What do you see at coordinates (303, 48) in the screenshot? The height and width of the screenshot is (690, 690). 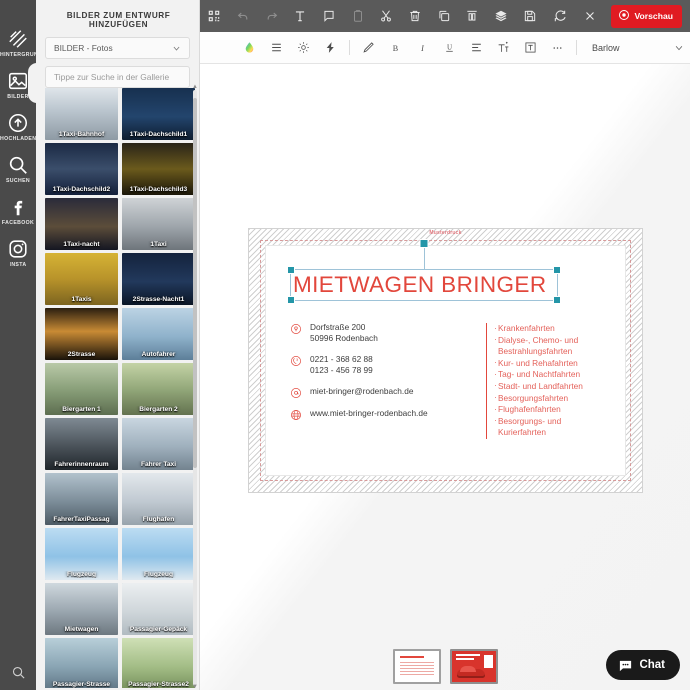 I see `brightness-icon` at bounding box center [303, 48].